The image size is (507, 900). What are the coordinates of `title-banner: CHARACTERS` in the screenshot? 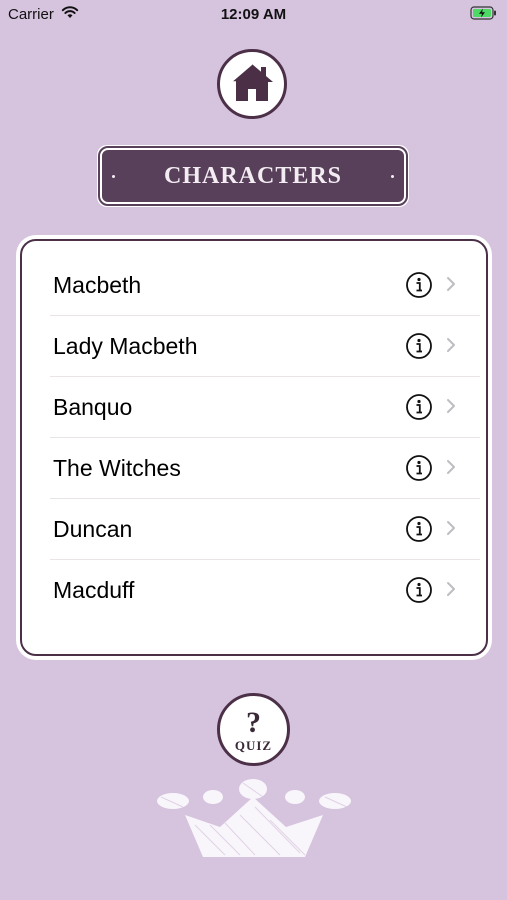 It's located at (253, 176).